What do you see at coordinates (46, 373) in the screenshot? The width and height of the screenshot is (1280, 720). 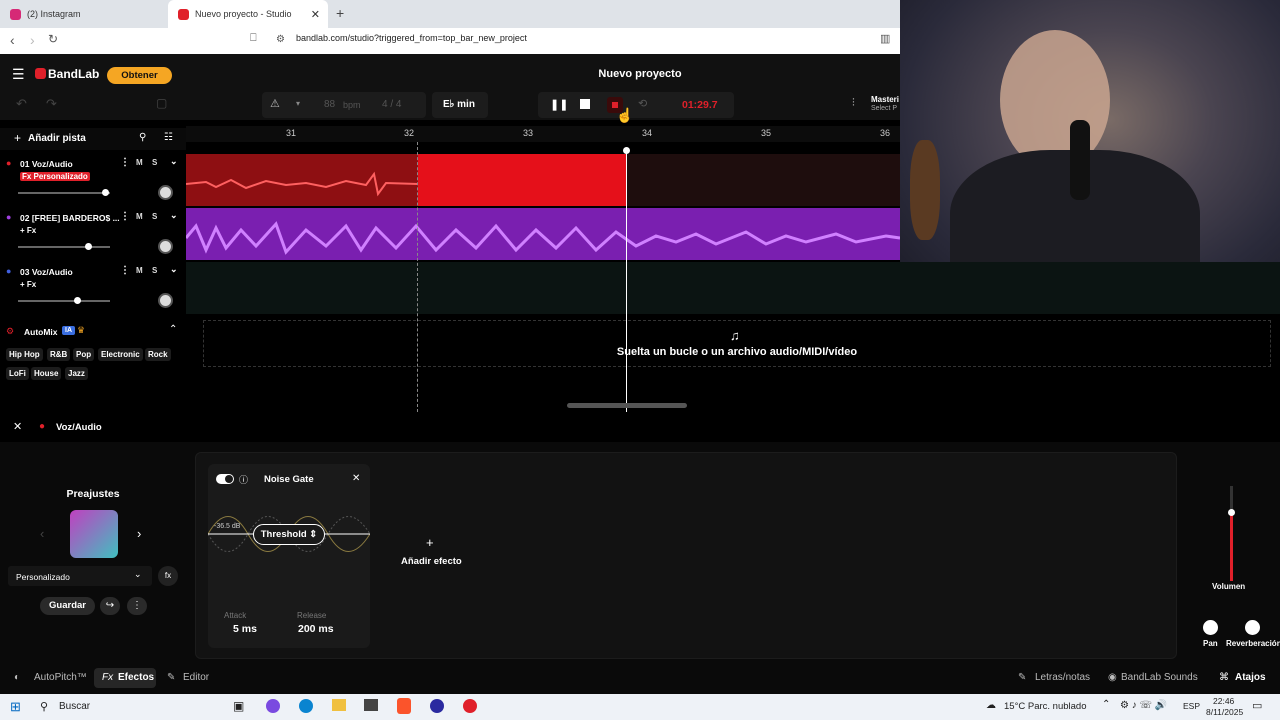 I see `genre-chip: House` at bounding box center [46, 373].